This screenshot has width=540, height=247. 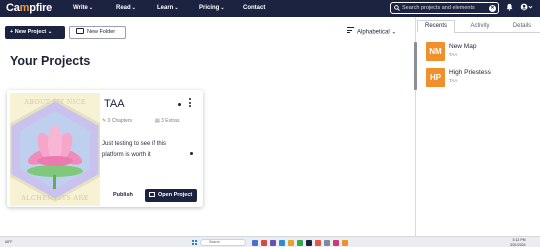 What do you see at coordinates (397, 9) in the screenshot?
I see `search-icon` at bounding box center [397, 9].